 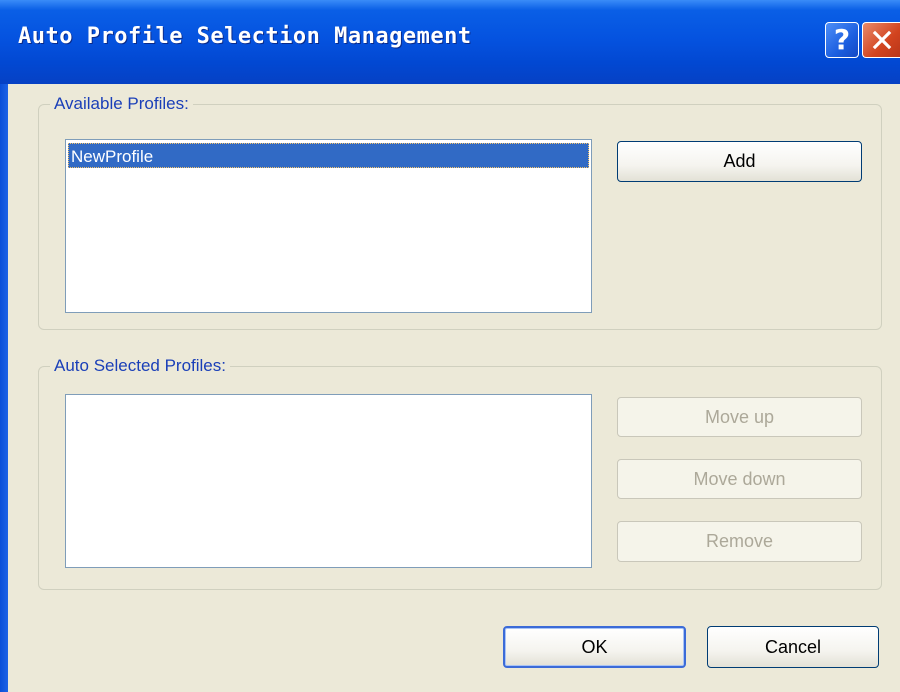 I want to click on help-button: ?, so click(x=842, y=40).